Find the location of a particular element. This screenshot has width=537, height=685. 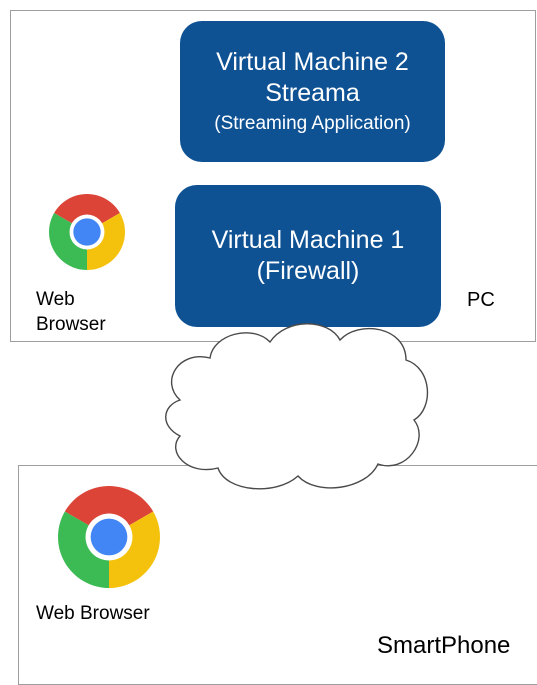

vm2-app-name: Streama is located at coordinates (312, 92).